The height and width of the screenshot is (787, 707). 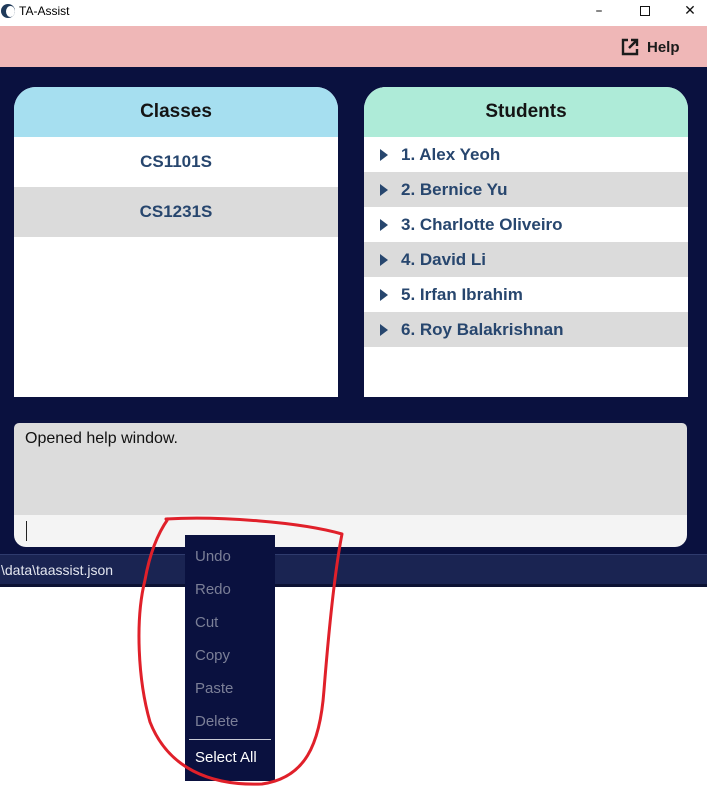 What do you see at coordinates (526, 294) in the screenshot?
I see `student-list-item: 5. Irfan Ibrahim` at bounding box center [526, 294].